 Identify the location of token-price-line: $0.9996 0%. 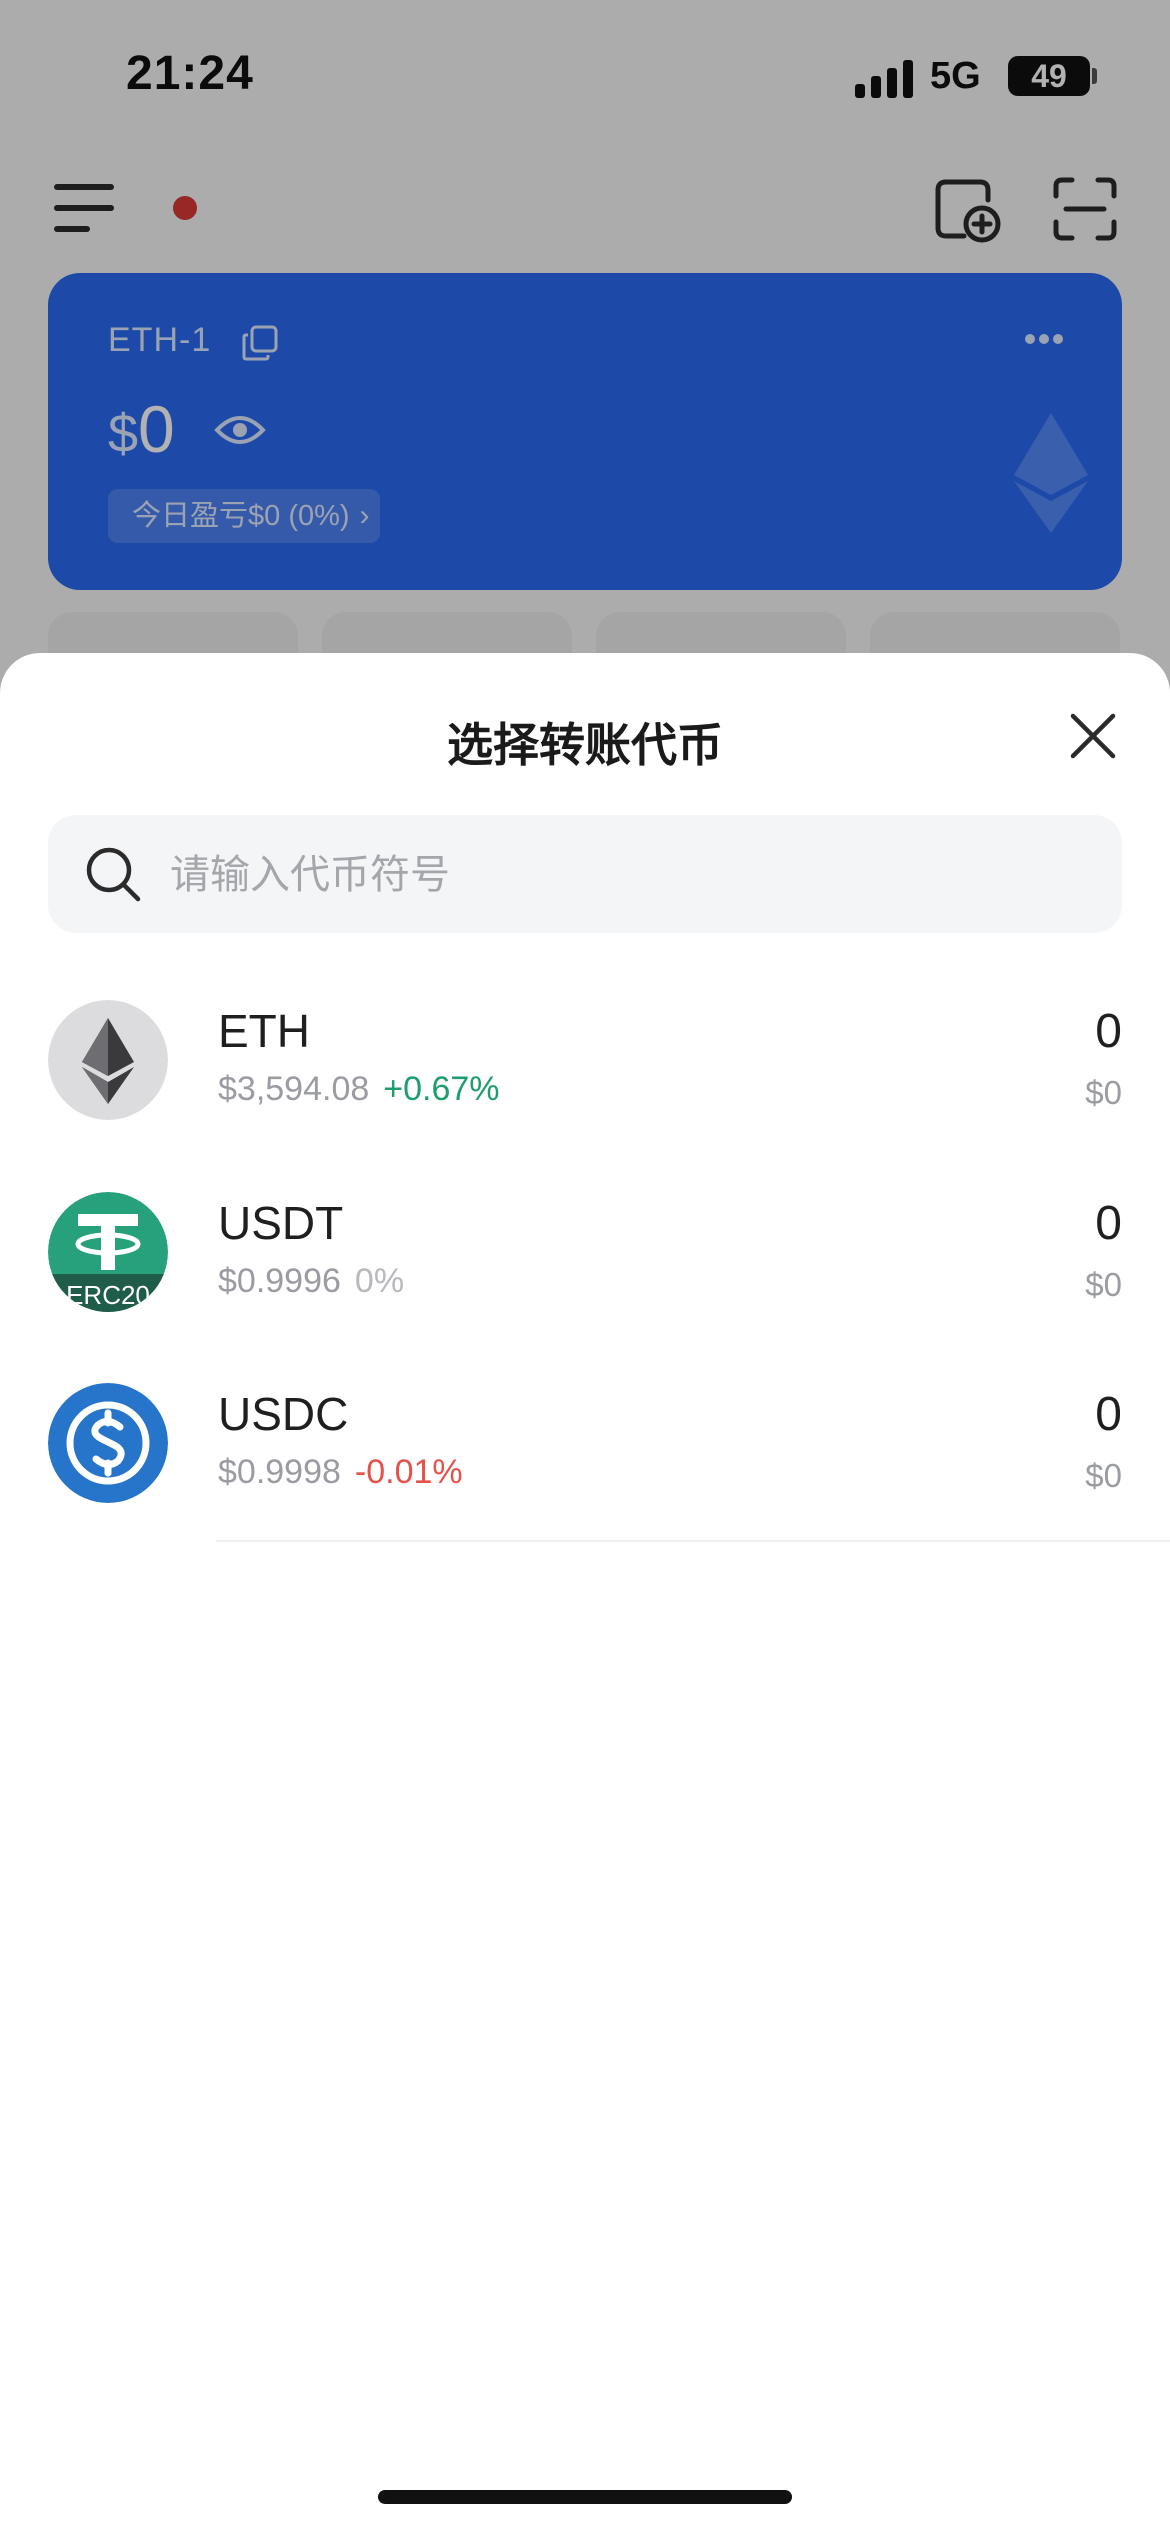
(311, 1281).